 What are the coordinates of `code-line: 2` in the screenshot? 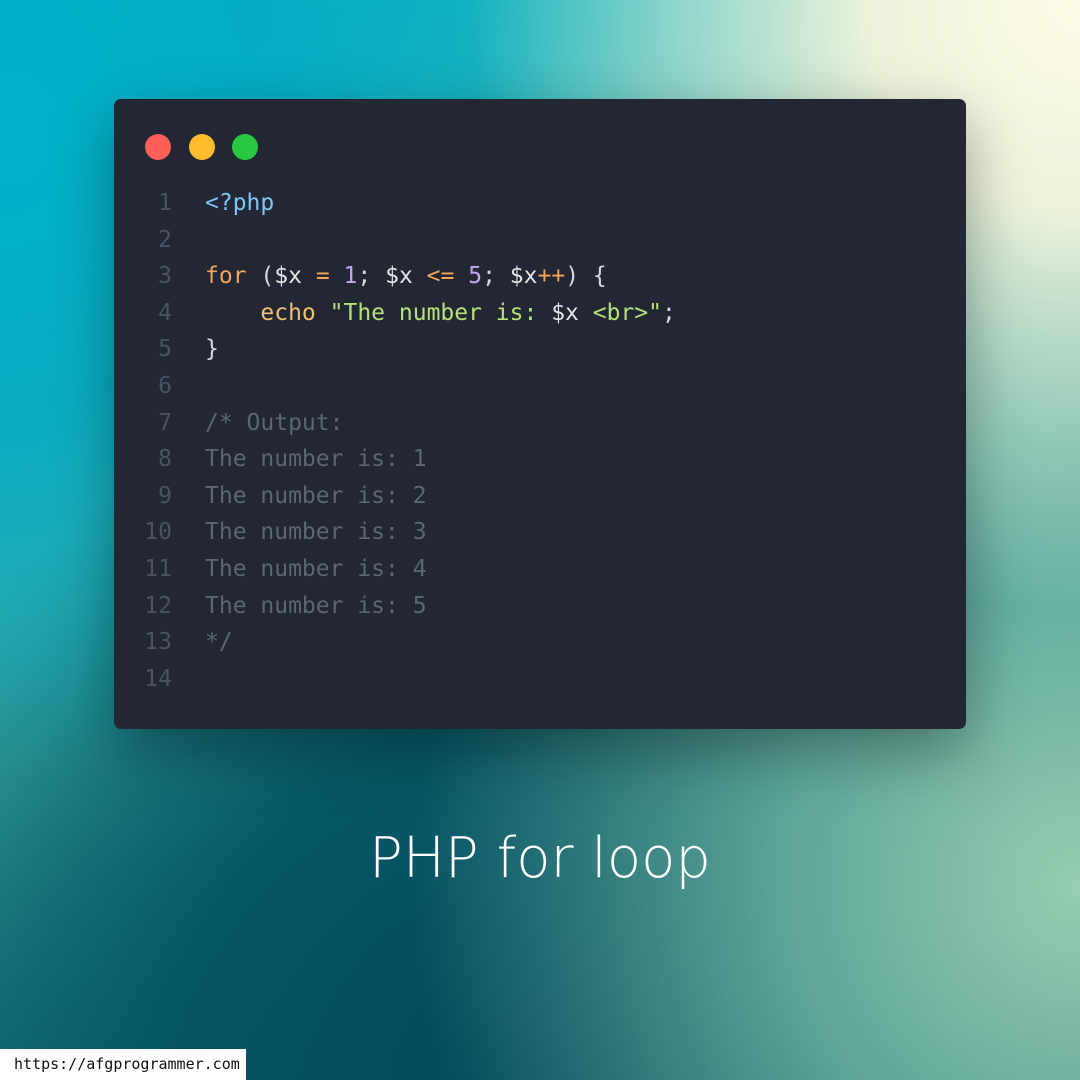 It's located at (540, 240).